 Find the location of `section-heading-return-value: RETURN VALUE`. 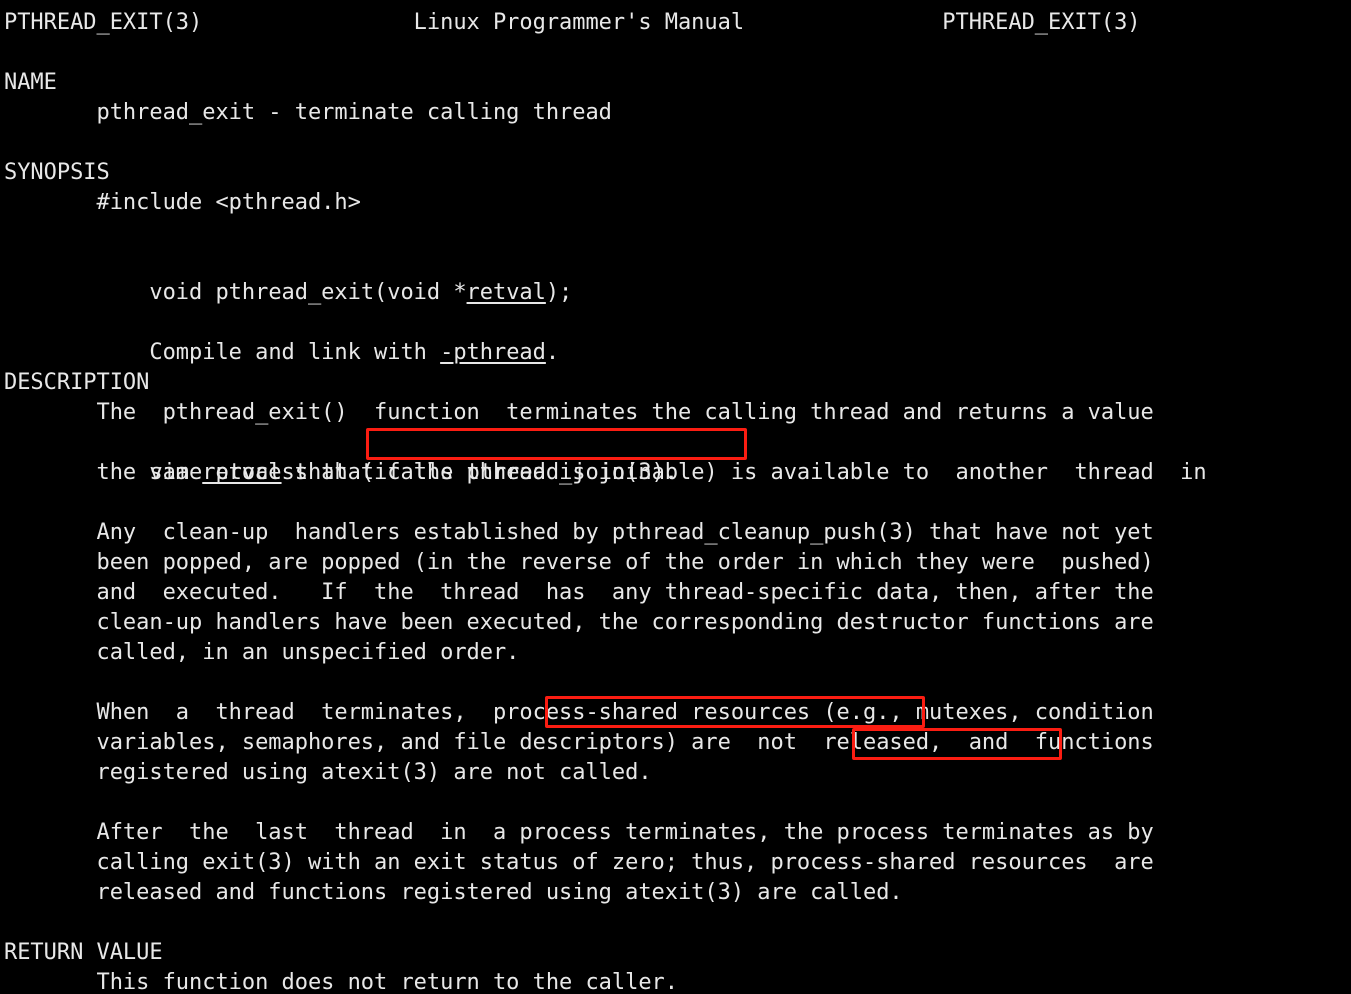

section-heading-return-value: RETURN VALUE is located at coordinates (83, 952).